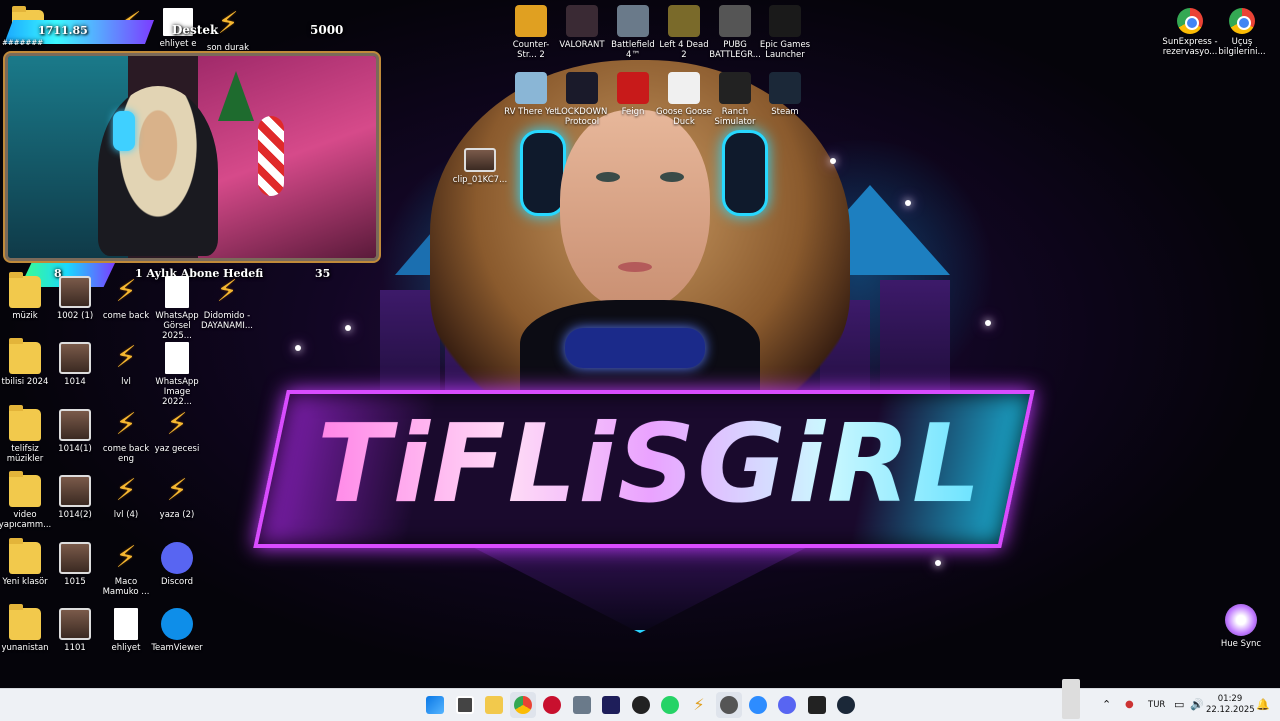 This screenshot has width=1280, height=721. Describe the element at coordinates (75, 364) in the screenshot. I see `desktop-icon: 1014` at that location.